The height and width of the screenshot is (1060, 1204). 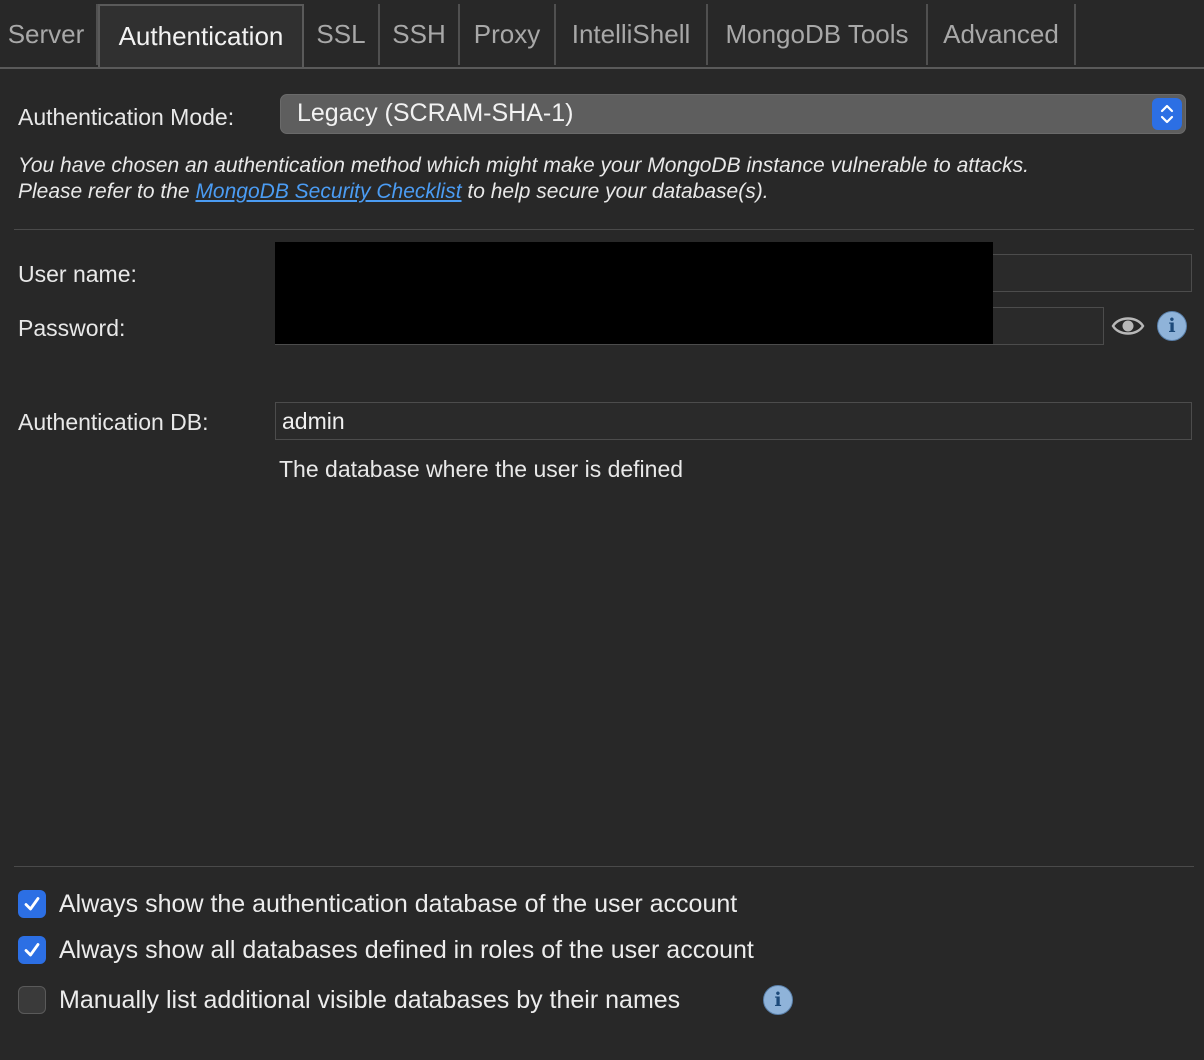 I want to click on tab-server: Server, so click(x=49, y=34).